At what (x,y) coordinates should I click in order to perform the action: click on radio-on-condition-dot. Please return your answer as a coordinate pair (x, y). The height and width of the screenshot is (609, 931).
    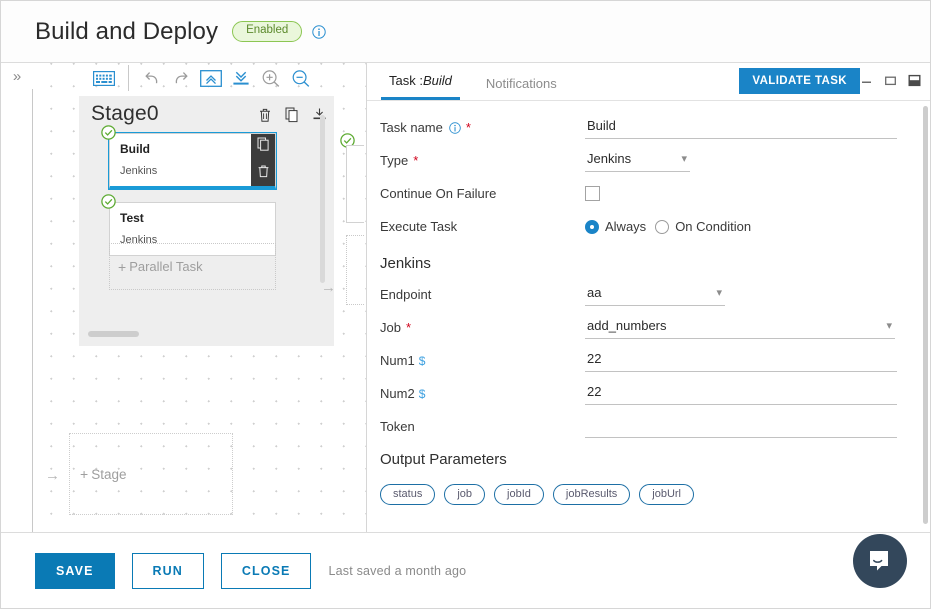
    Looking at the image, I should click on (662, 226).